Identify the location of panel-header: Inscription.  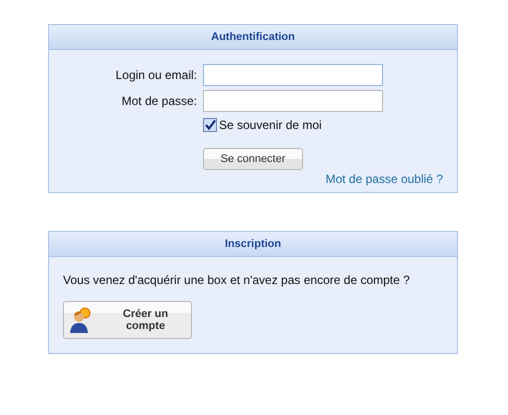
(253, 244).